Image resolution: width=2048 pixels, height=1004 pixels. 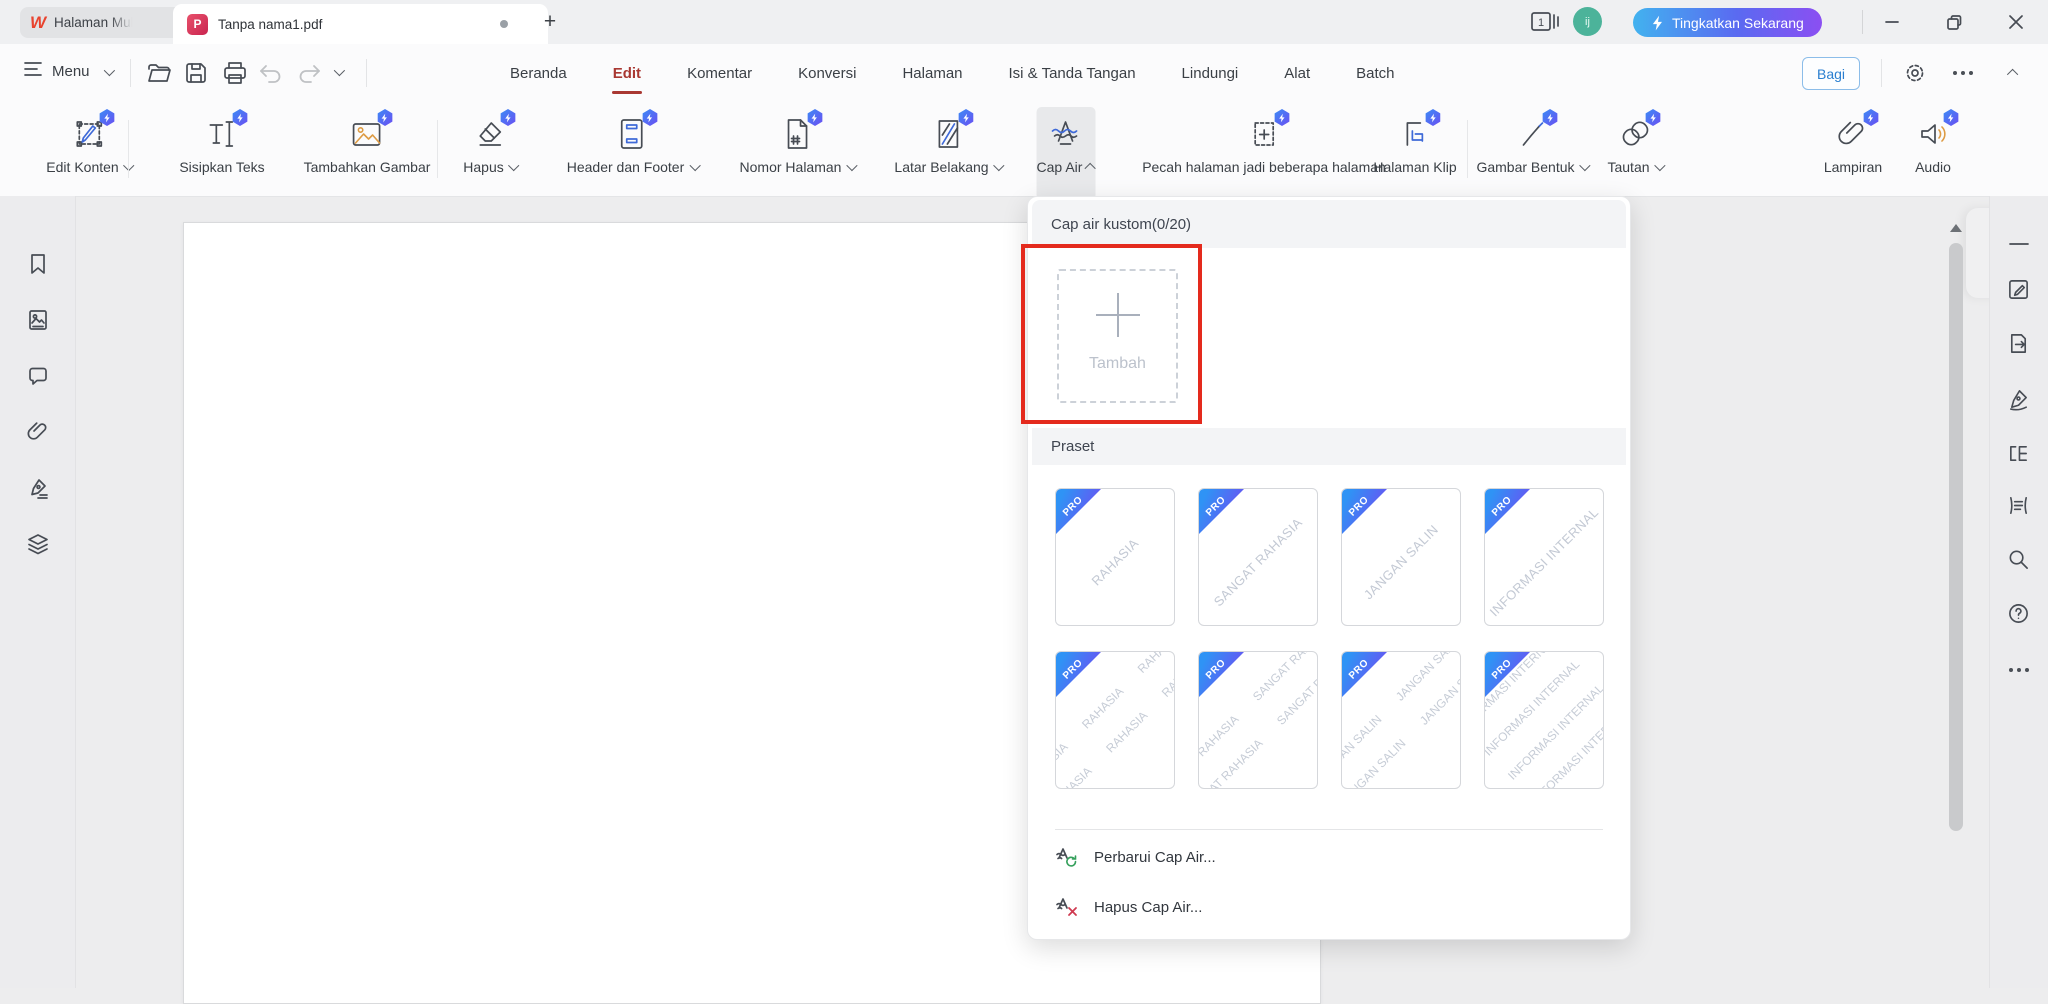 What do you see at coordinates (1636, 153) in the screenshot?
I see `ribbon-item-tautan: Tautan` at bounding box center [1636, 153].